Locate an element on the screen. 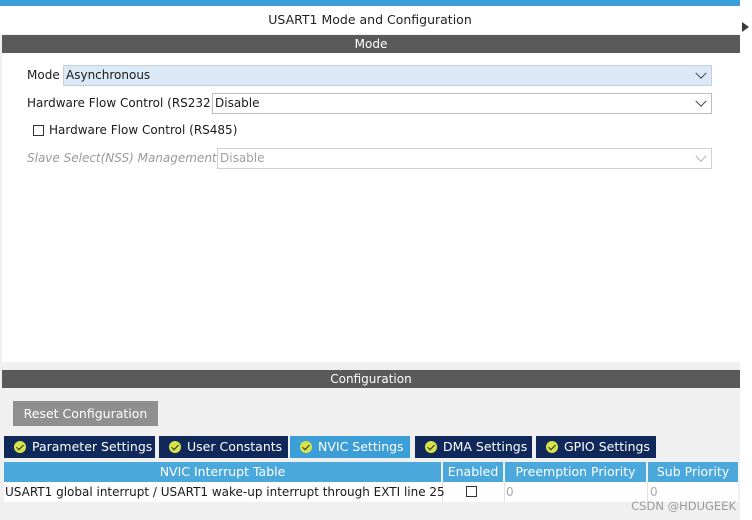  interrupt-enabled-checkbox is located at coordinates (471, 491).